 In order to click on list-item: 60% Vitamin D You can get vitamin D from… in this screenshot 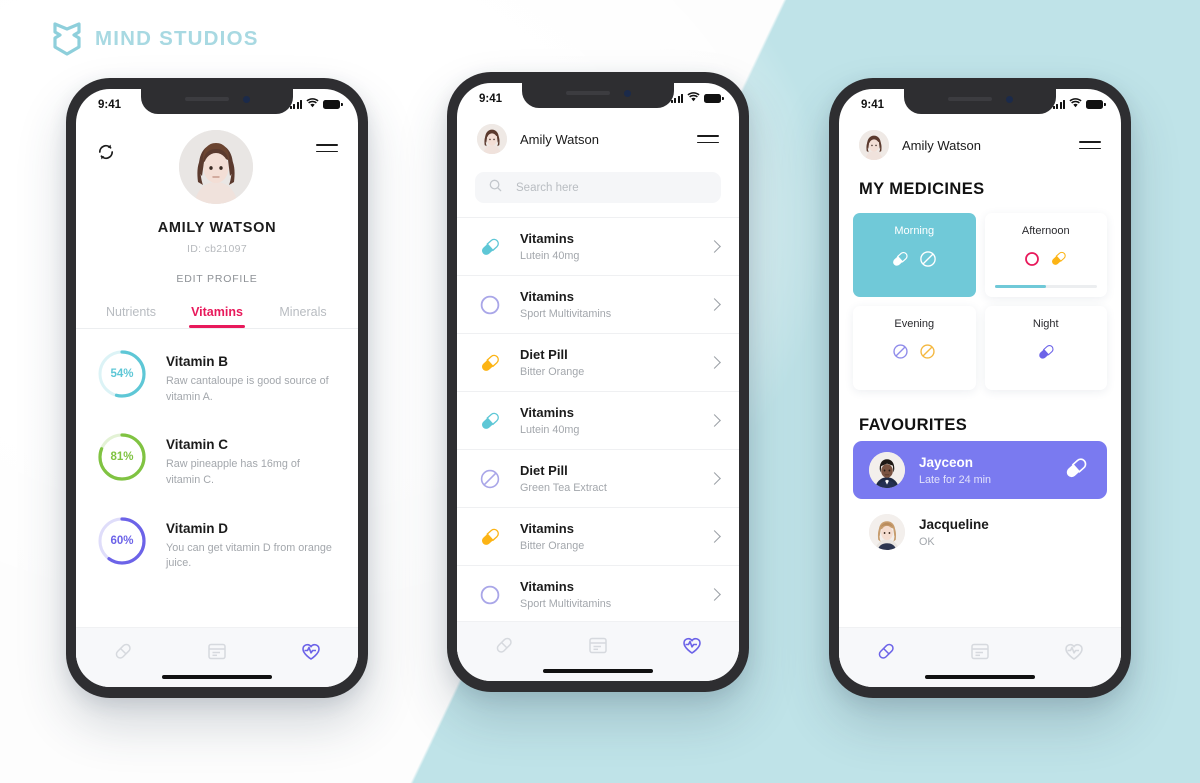, I will do `click(217, 543)`.